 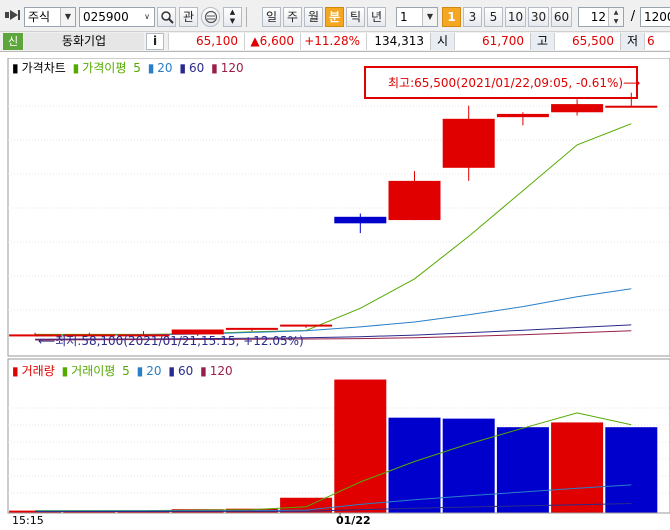 I want to click on minute-buttons: 1 3 5 10 30 60, so click(x=507, y=17).